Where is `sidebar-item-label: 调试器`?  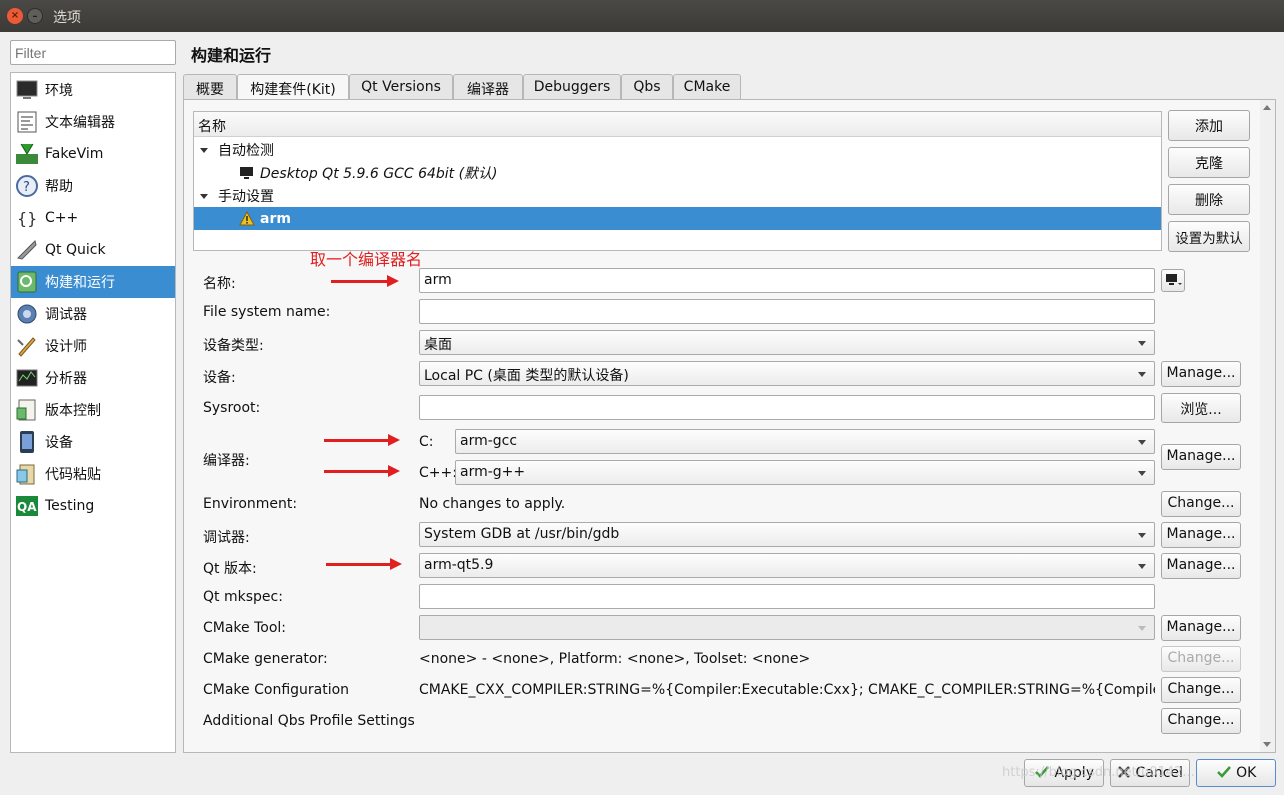 sidebar-item-label: 调试器 is located at coordinates (66, 315).